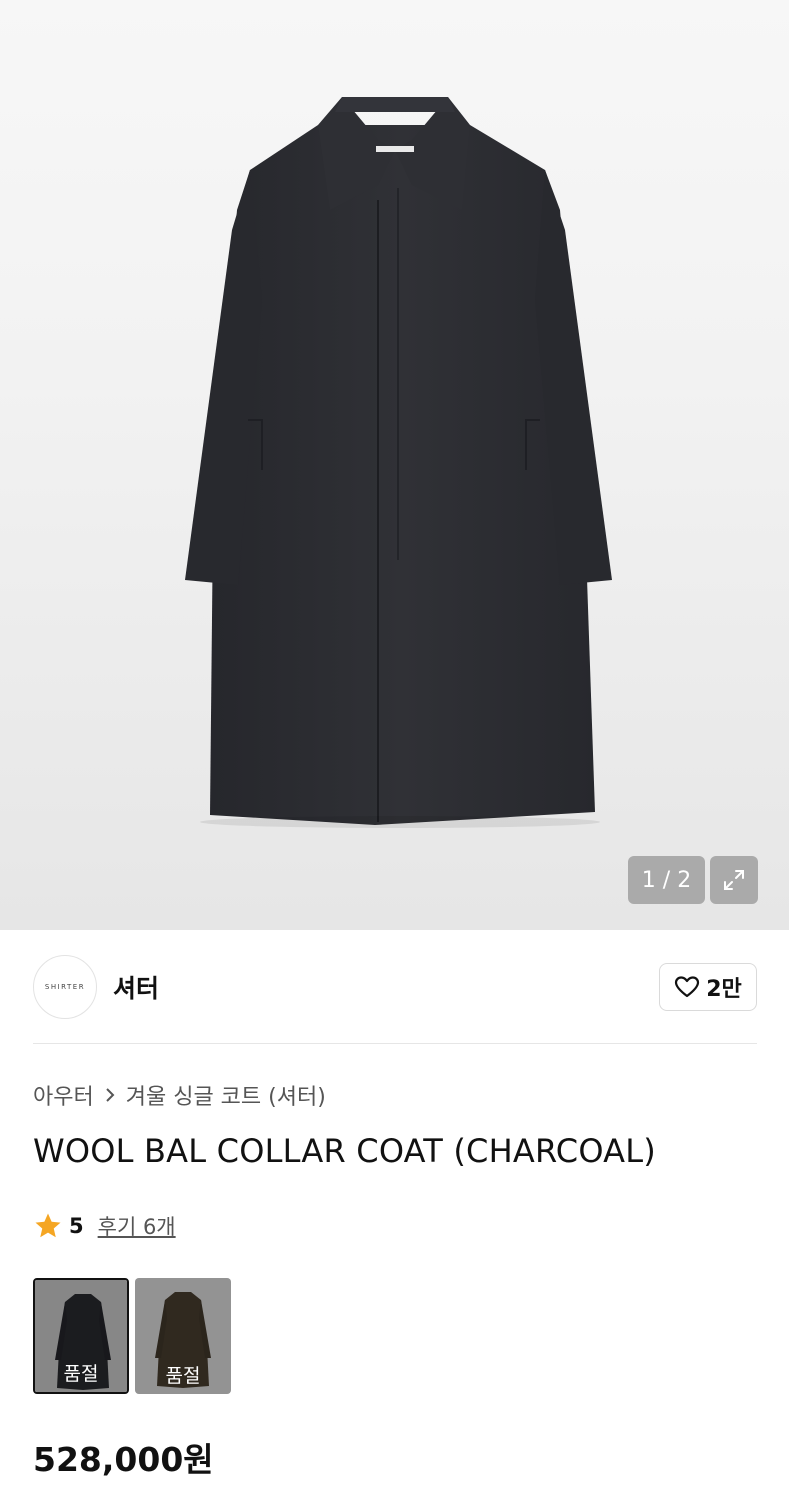  What do you see at coordinates (395, 987) in the screenshot?
I see `brand-row: SHIRTER 셔터 2만` at bounding box center [395, 987].